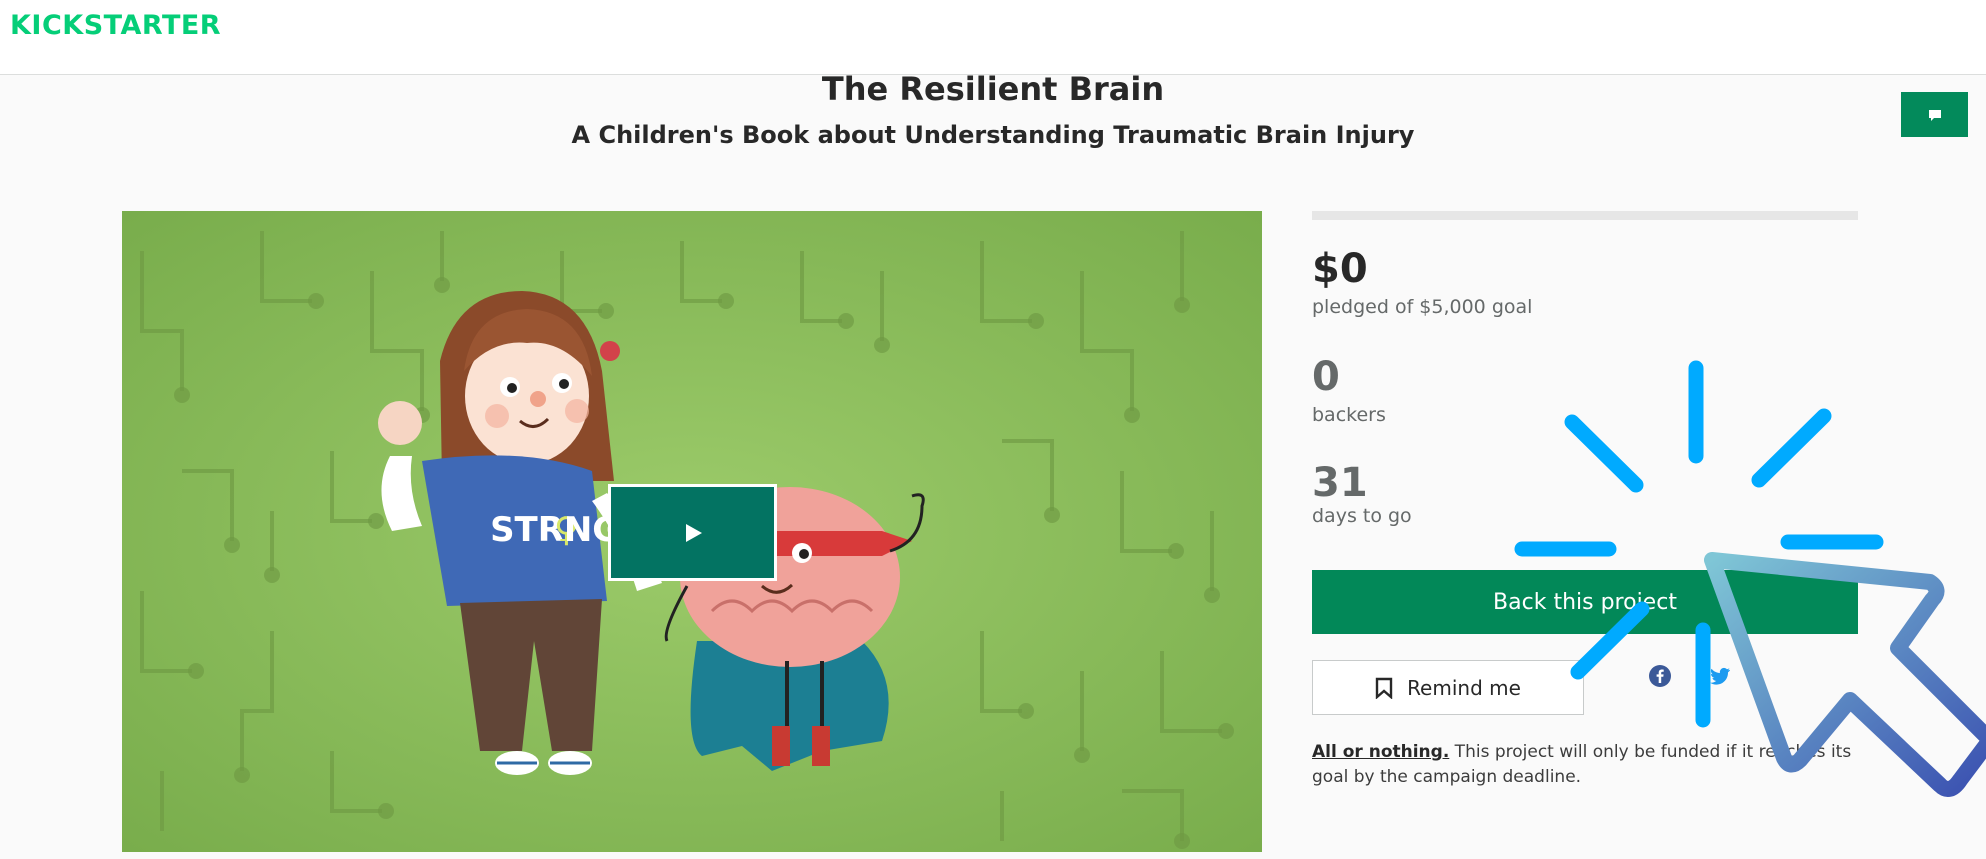  Describe the element at coordinates (1340, 483) in the screenshot. I see `days-to-go-count: 31` at that location.